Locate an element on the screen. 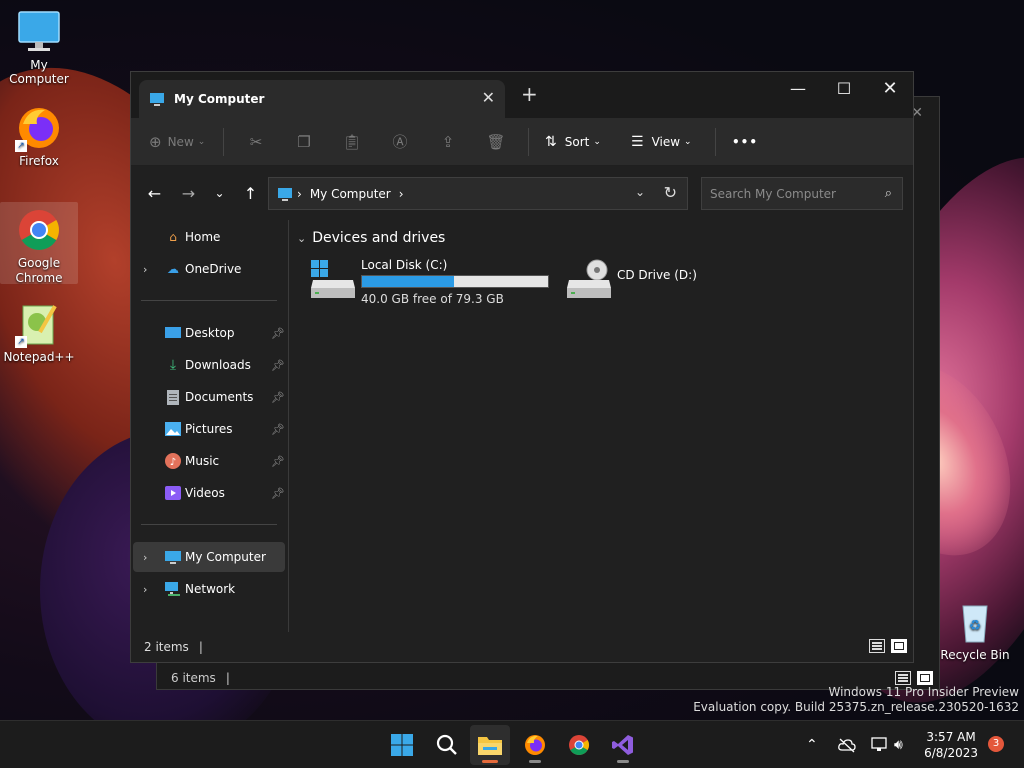 Image resolution: width=1024 pixels, height=768 pixels. videos-icon is located at coordinates (173, 493).